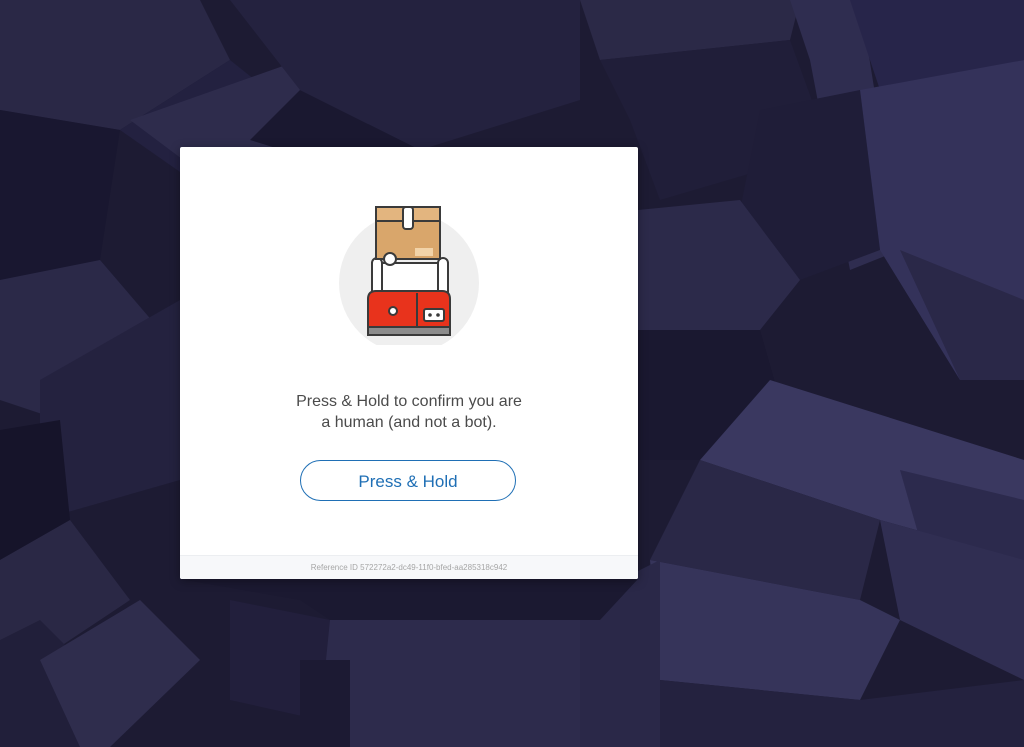 This screenshot has height=747, width=1024. What do you see at coordinates (334, 567) in the screenshot?
I see `reference-id-label: Reference ID` at bounding box center [334, 567].